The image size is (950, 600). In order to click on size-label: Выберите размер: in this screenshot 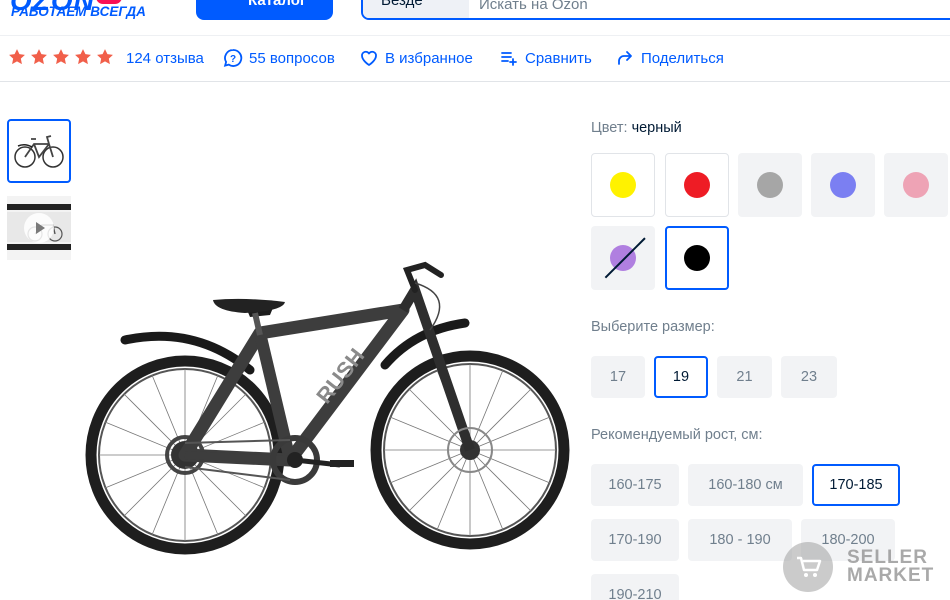, I will do `click(653, 327)`.